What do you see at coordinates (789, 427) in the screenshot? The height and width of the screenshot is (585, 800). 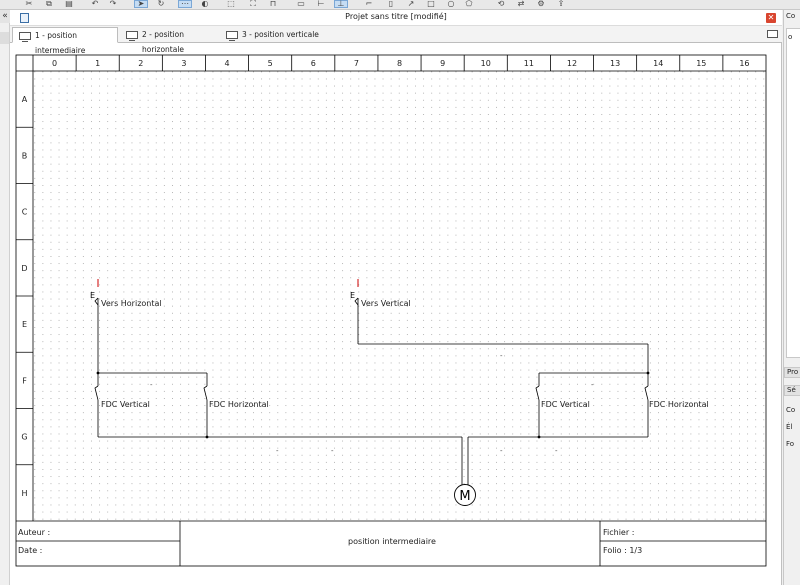 I see `panel-row-2: Él` at bounding box center [789, 427].